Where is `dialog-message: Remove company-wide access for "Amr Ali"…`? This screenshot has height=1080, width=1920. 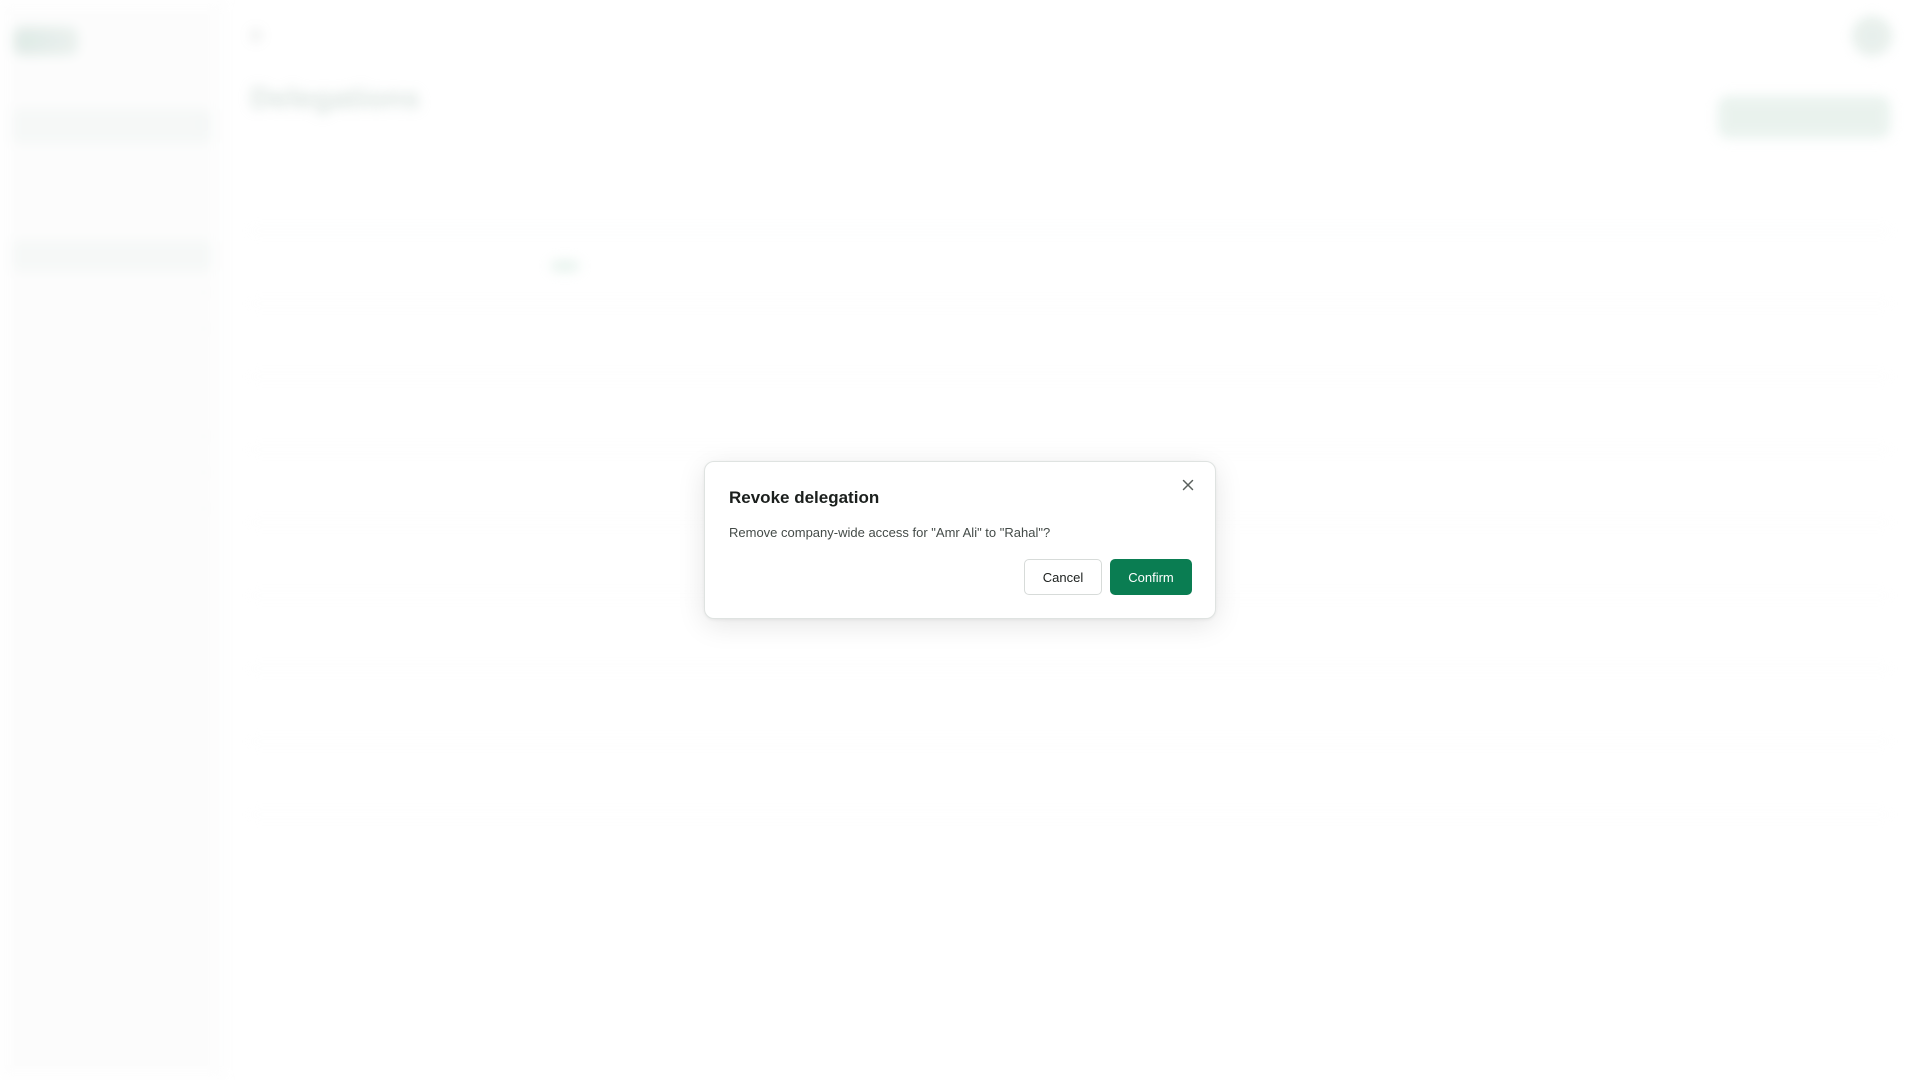 dialog-message: Remove company-wide access for "Amr Ali"… is located at coordinates (890, 532).